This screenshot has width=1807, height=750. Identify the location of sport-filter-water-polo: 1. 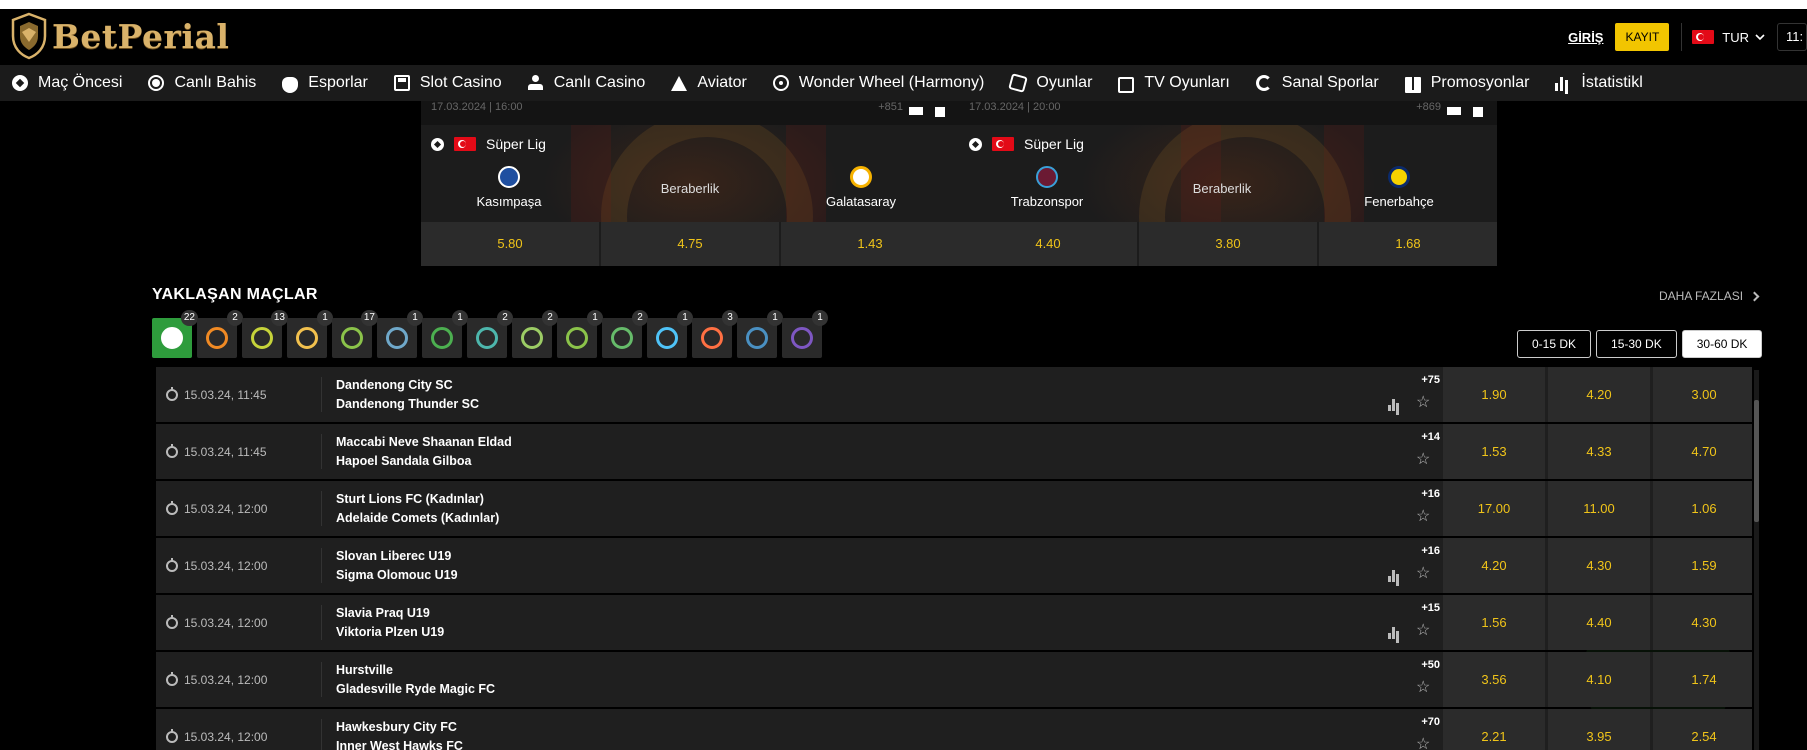
(670, 334).